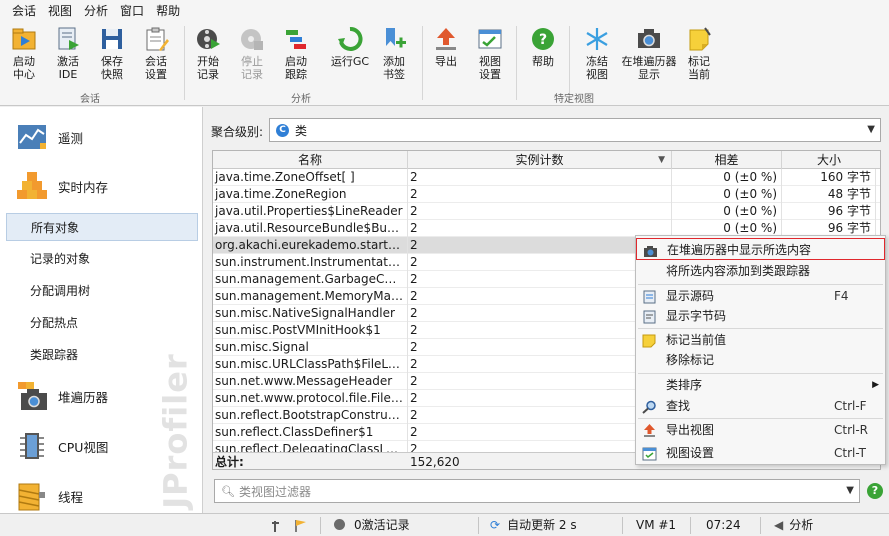 Image resolution: width=889 pixels, height=536 pixels. What do you see at coordinates (690, 453) in the screenshot?
I see `menu-item-label: 视图设置` at bounding box center [690, 453].